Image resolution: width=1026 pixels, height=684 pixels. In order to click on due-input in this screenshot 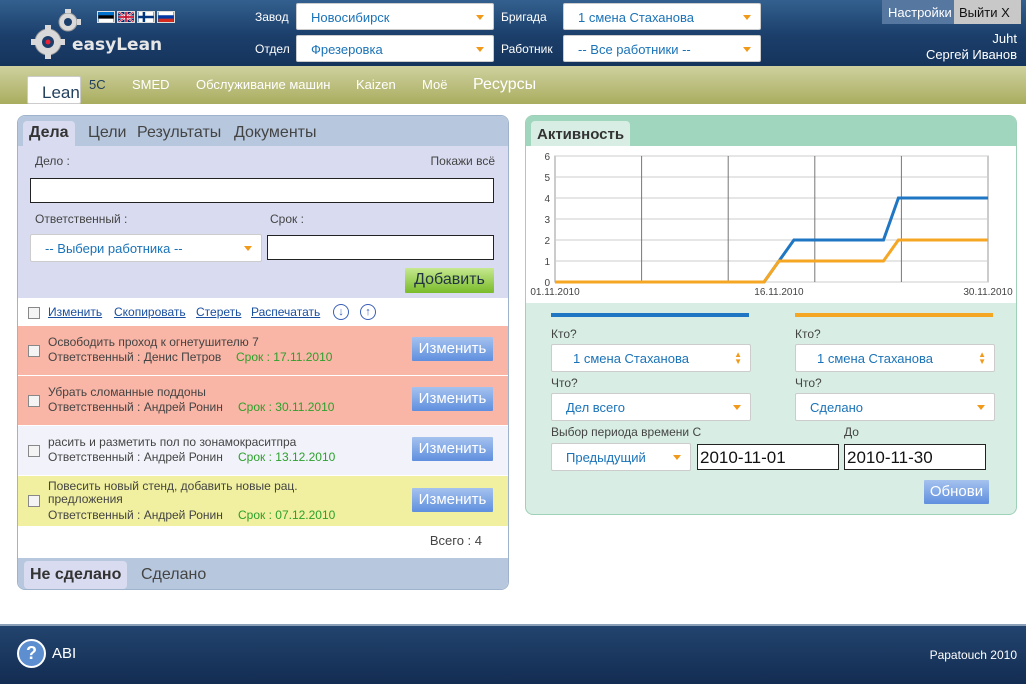, I will do `click(380, 247)`.